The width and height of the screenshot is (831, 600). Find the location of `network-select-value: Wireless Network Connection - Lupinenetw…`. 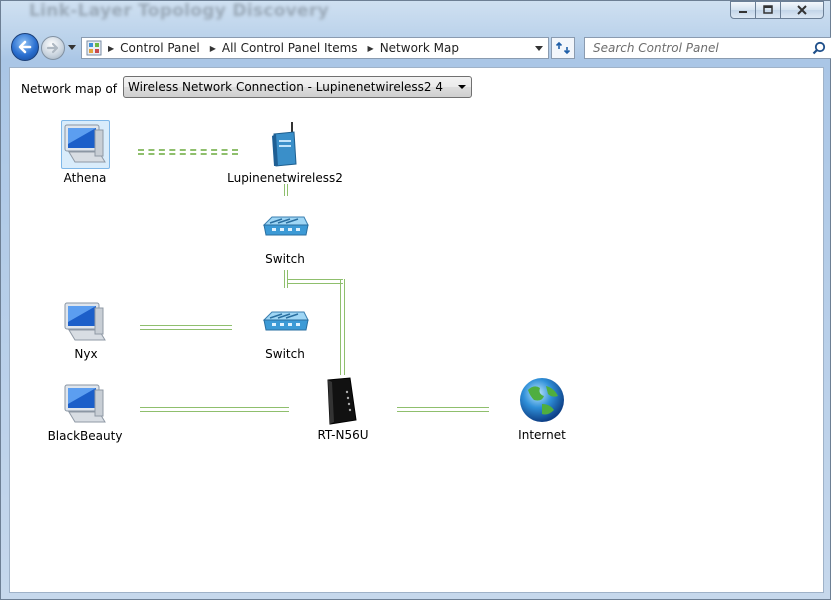

network-select-value: Wireless Network Connection - Lupinenetw… is located at coordinates (286, 87).